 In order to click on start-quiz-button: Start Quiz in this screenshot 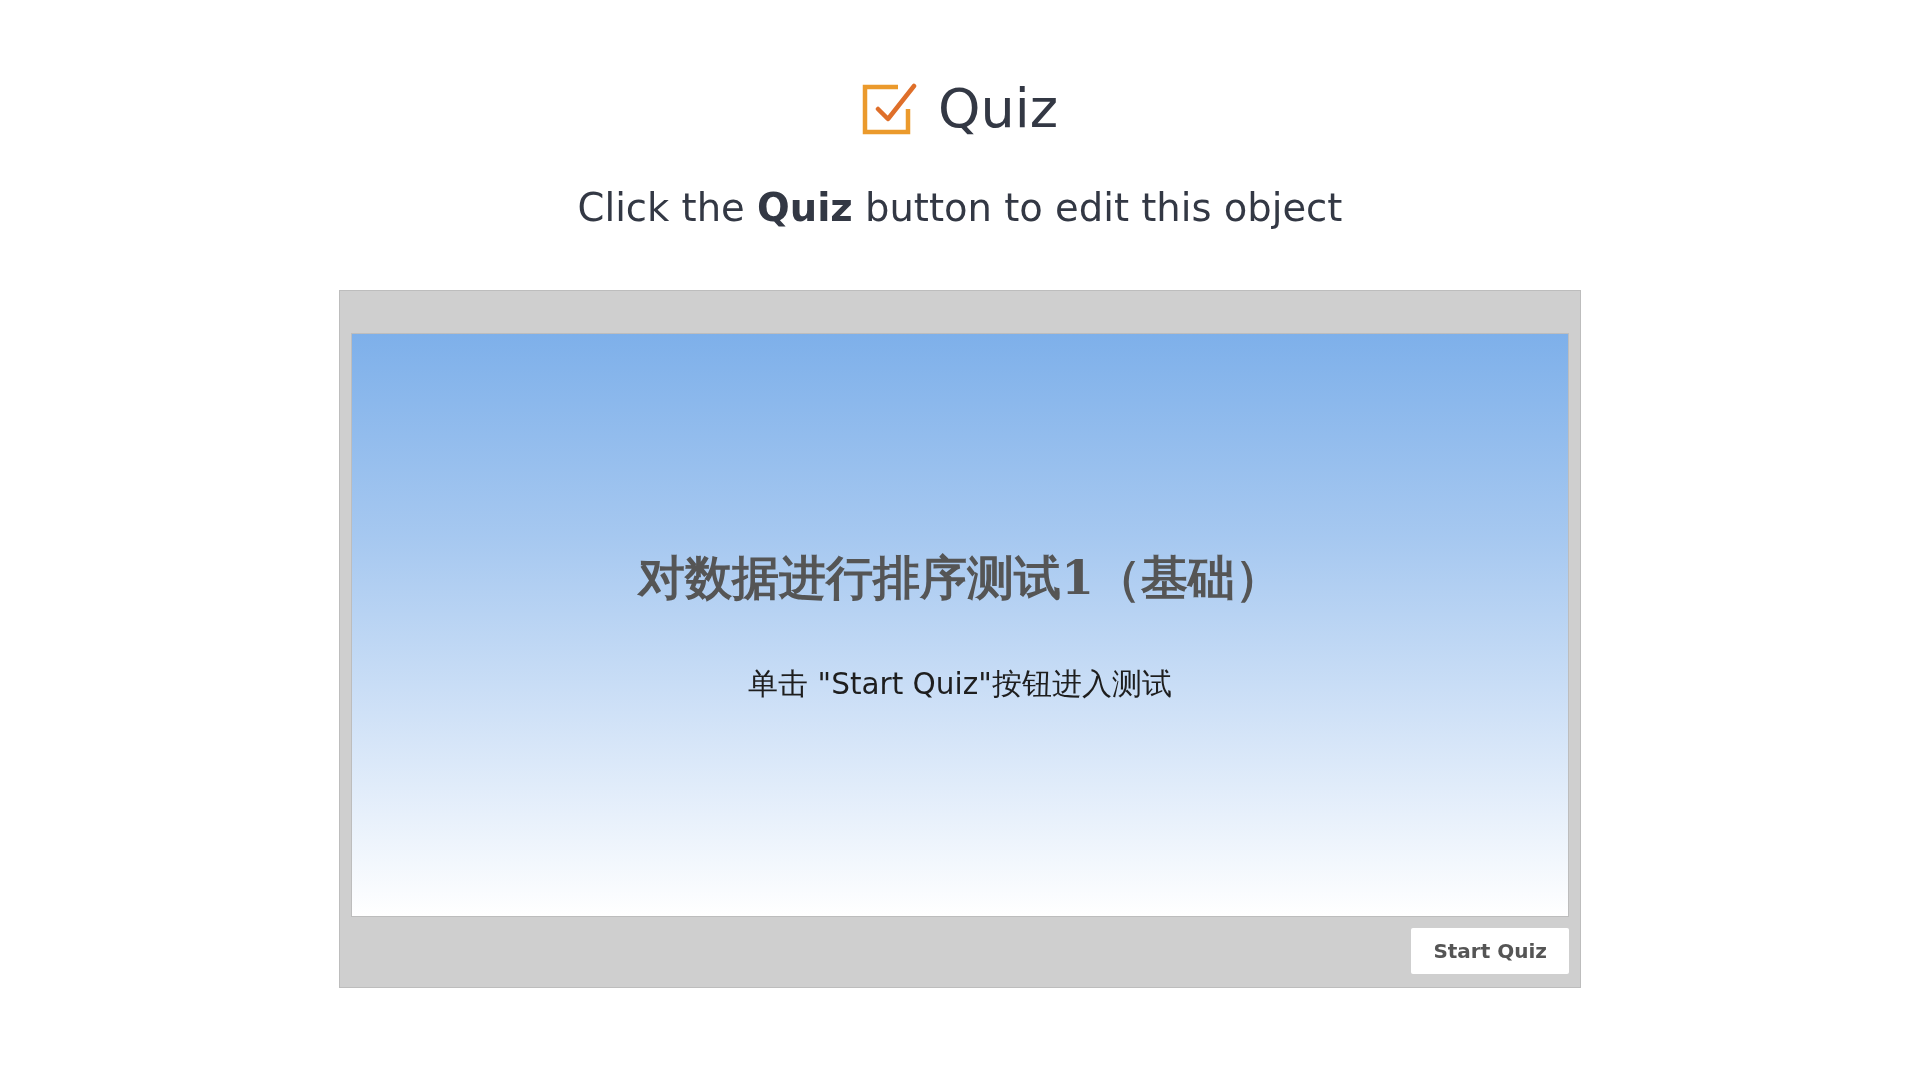, I will do `click(1490, 951)`.